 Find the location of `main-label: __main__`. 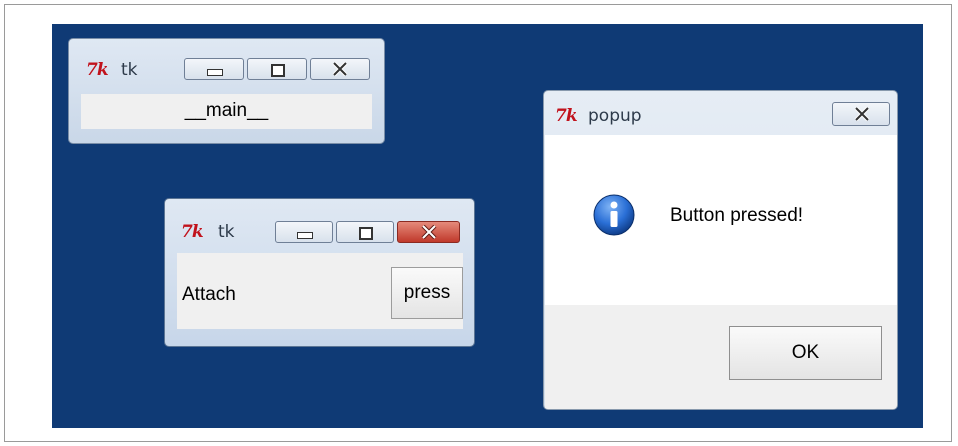

main-label: __main__ is located at coordinates (226, 110).